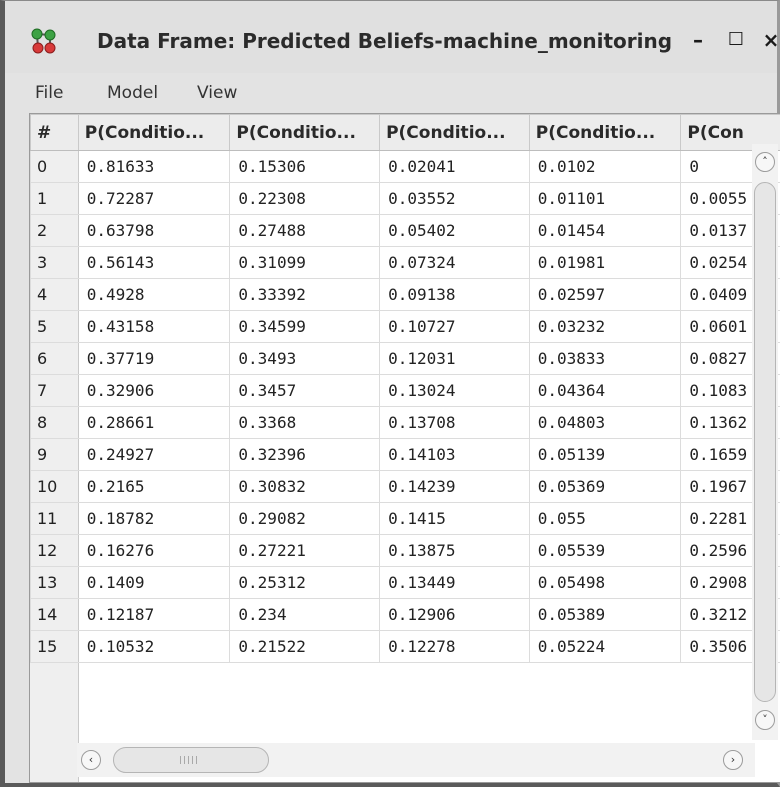 This screenshot has width=780, height=787. Describe the element at coordinates (54, 614) in the screenshot. I see `row-index-cell: 14` at that location.